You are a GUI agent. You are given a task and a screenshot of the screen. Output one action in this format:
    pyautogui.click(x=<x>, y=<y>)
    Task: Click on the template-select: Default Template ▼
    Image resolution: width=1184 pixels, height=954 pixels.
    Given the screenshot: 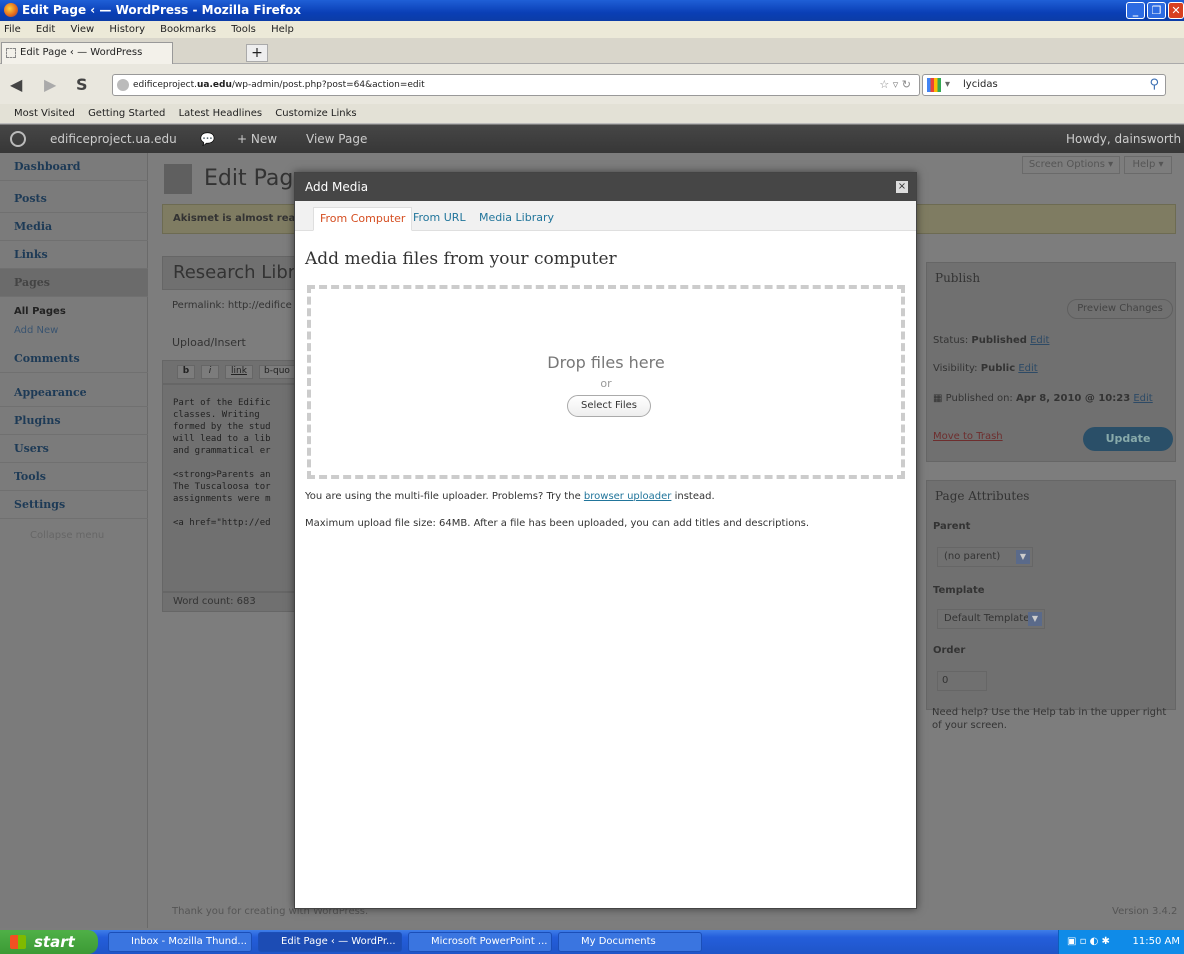 What is the action you would take?
    pyautogui.click(x=991, y=619)
    